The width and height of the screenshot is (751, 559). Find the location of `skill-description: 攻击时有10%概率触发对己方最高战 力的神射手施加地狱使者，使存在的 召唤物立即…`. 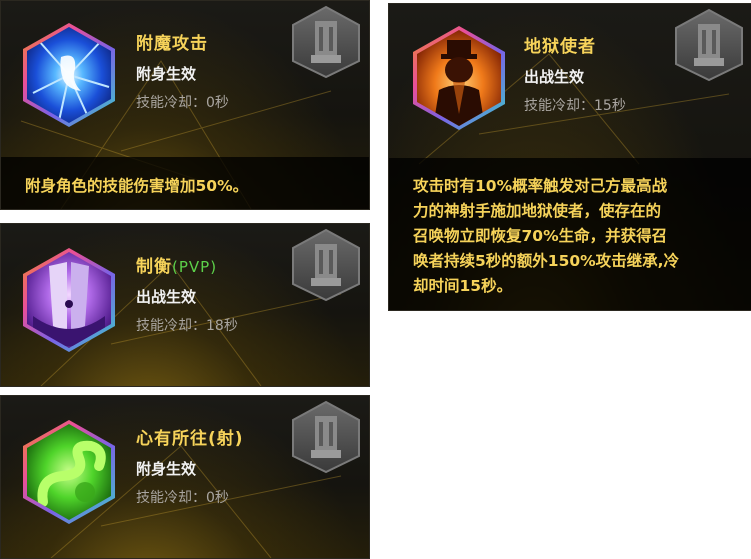

skill-description: 攻击时有10%概率触发对己方最高战 力的神射手施加地狱使者，使存在的 召唤物立即… is located at coordinates (570, 234).